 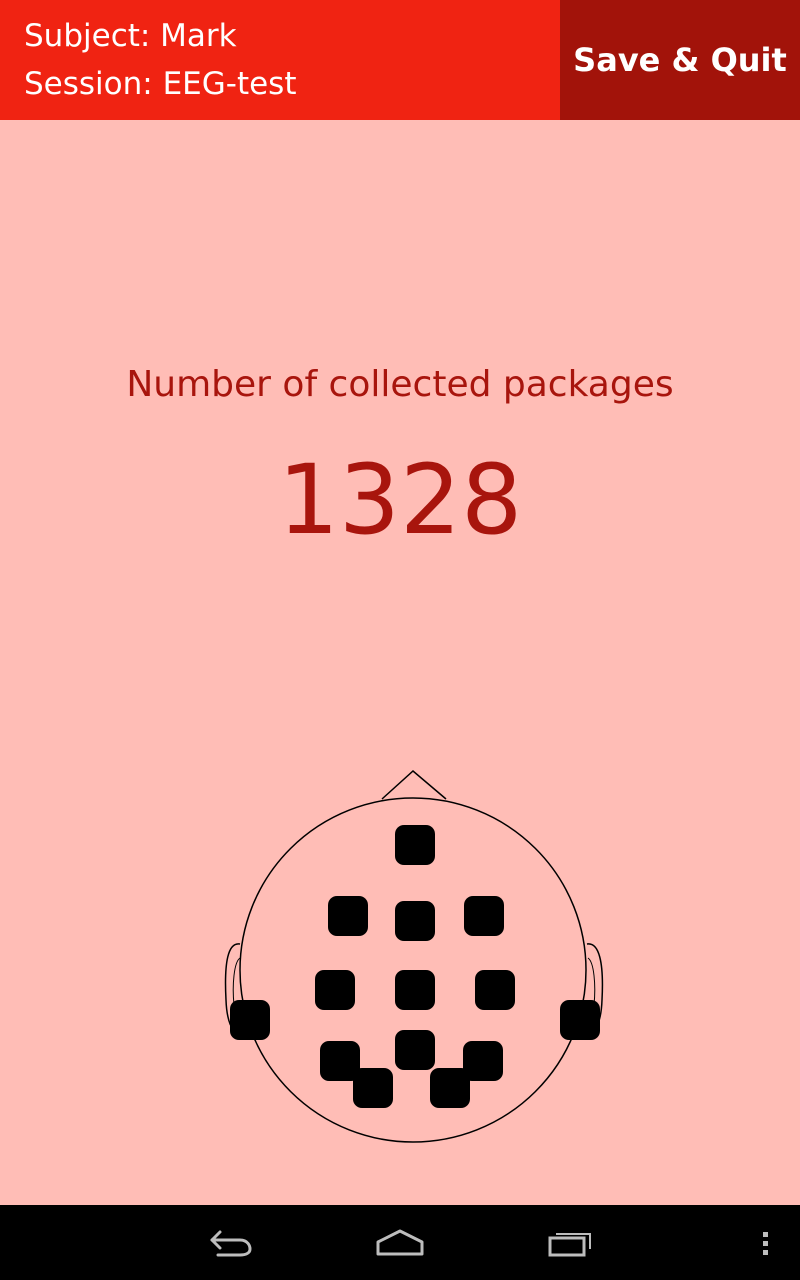 What do you see at coordinates (760, 1242) in the screenshot?
I see `menu-button` at bounding box center [760, 1242].